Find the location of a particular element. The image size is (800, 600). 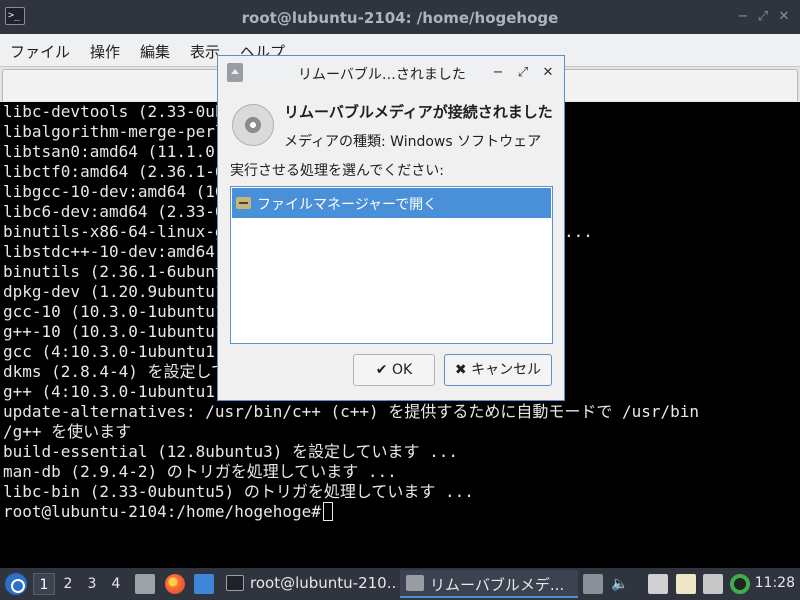

dialog-close-icon: ✕ is located at coordinates (548, 73).